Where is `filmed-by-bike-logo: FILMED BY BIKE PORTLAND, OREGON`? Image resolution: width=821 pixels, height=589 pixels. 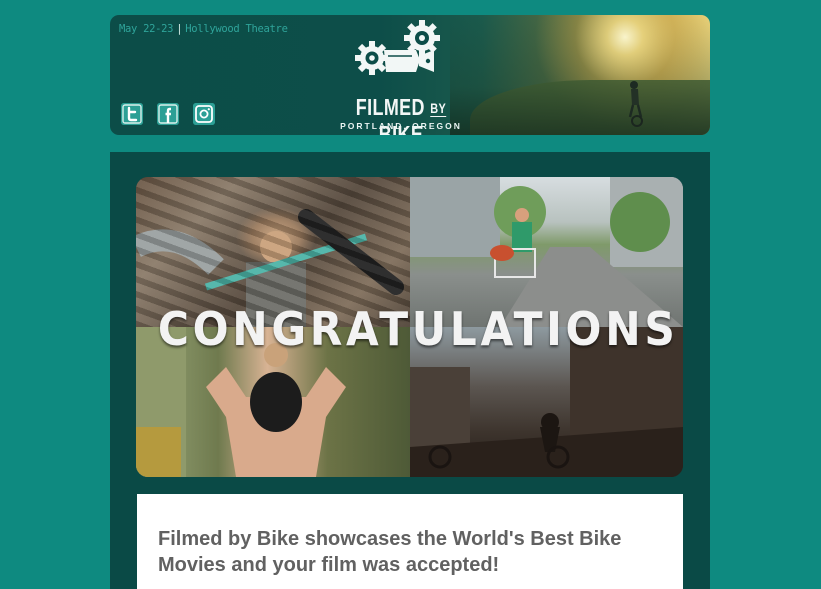 filmed-by-bike-logo: FILMED BY BIKE PORTLAND, OREGON is located at coordinates (401, 77).